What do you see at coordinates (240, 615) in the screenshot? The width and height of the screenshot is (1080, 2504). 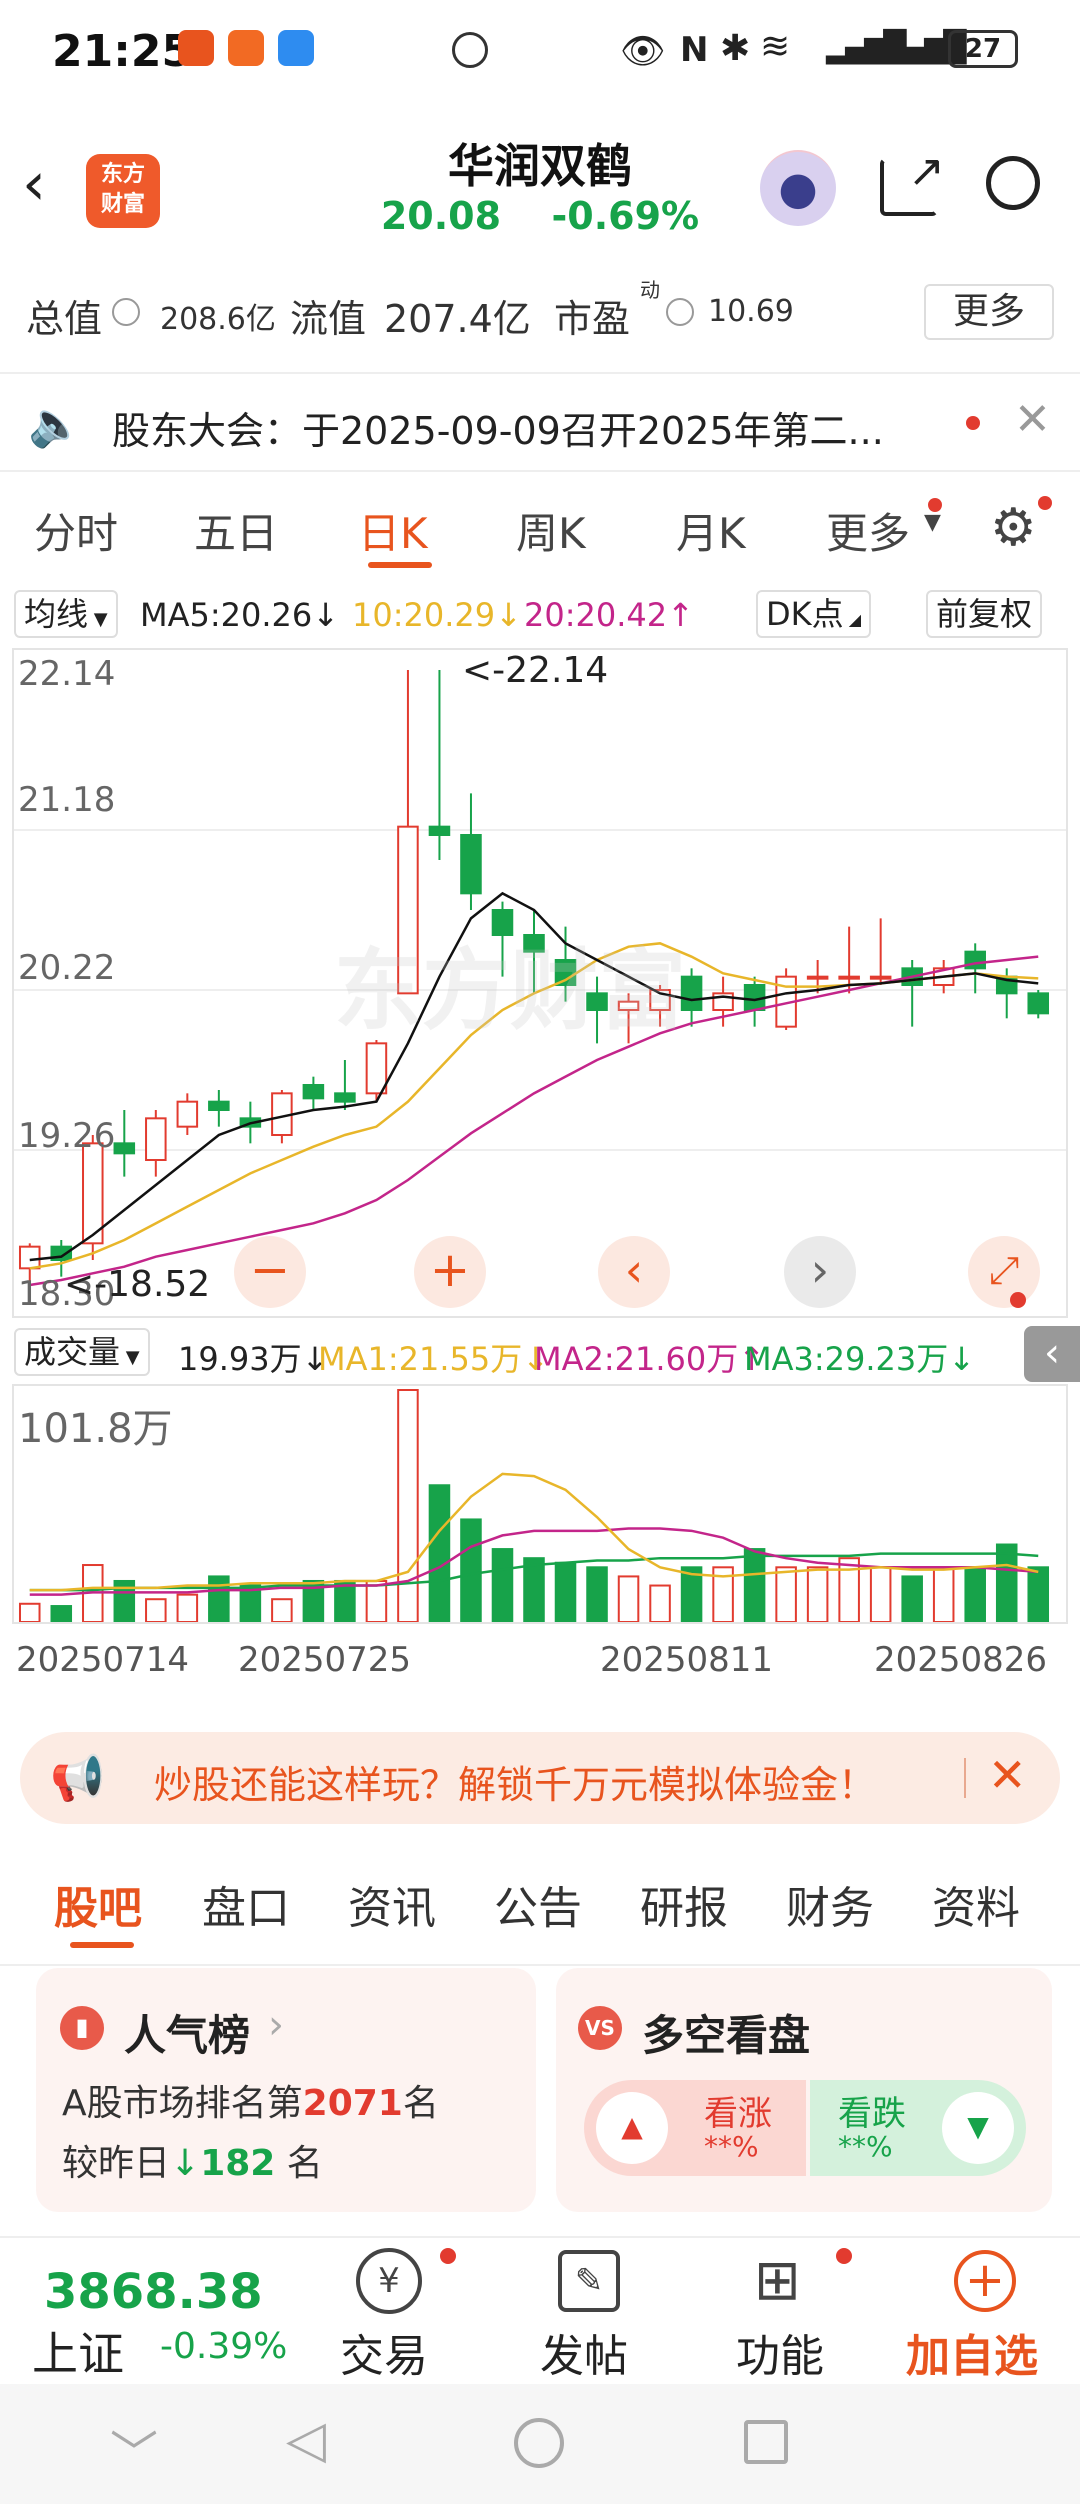 I see `ma5-value: MA5:20.26↓` at bounding box center [240, 615].